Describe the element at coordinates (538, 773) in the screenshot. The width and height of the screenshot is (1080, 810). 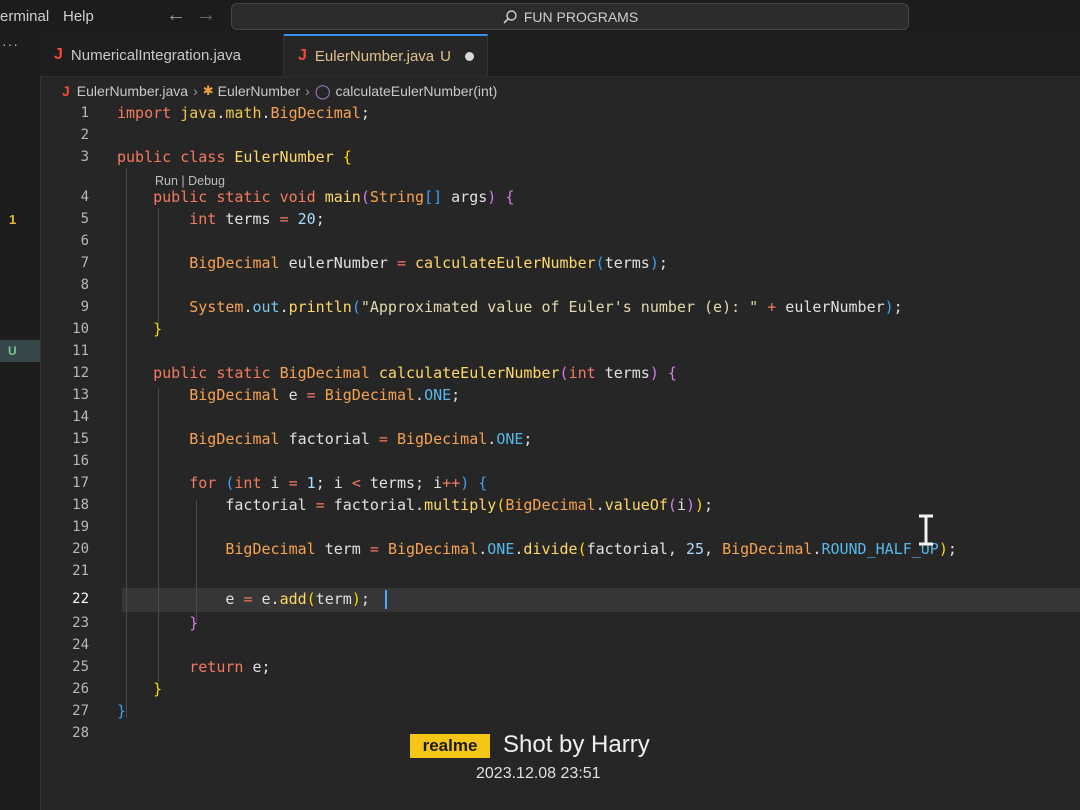
I see `watermark-datetime: 2023.12.08 23:51` at that location.